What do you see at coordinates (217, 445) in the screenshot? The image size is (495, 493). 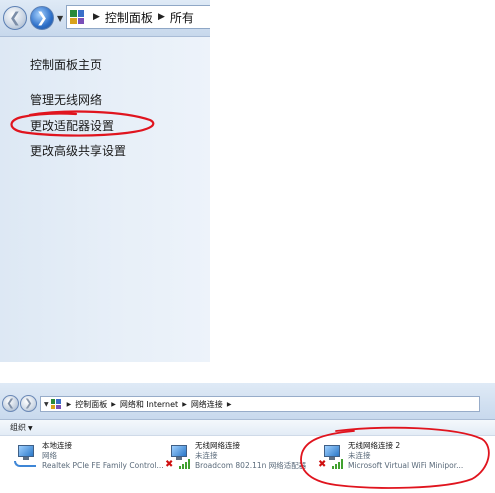 I see `connection-name: 无线网络连接` at bounding box center [217, 445].